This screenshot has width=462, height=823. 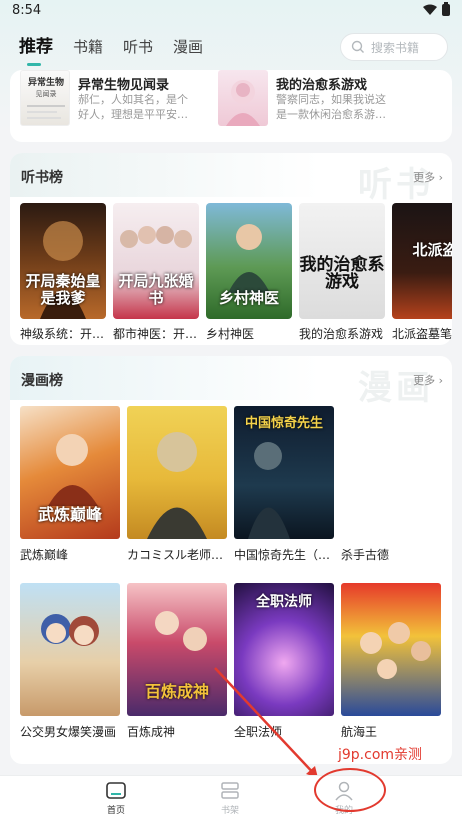 I want to click on tab-recommend: 推荐, so click(x=36, y=51).